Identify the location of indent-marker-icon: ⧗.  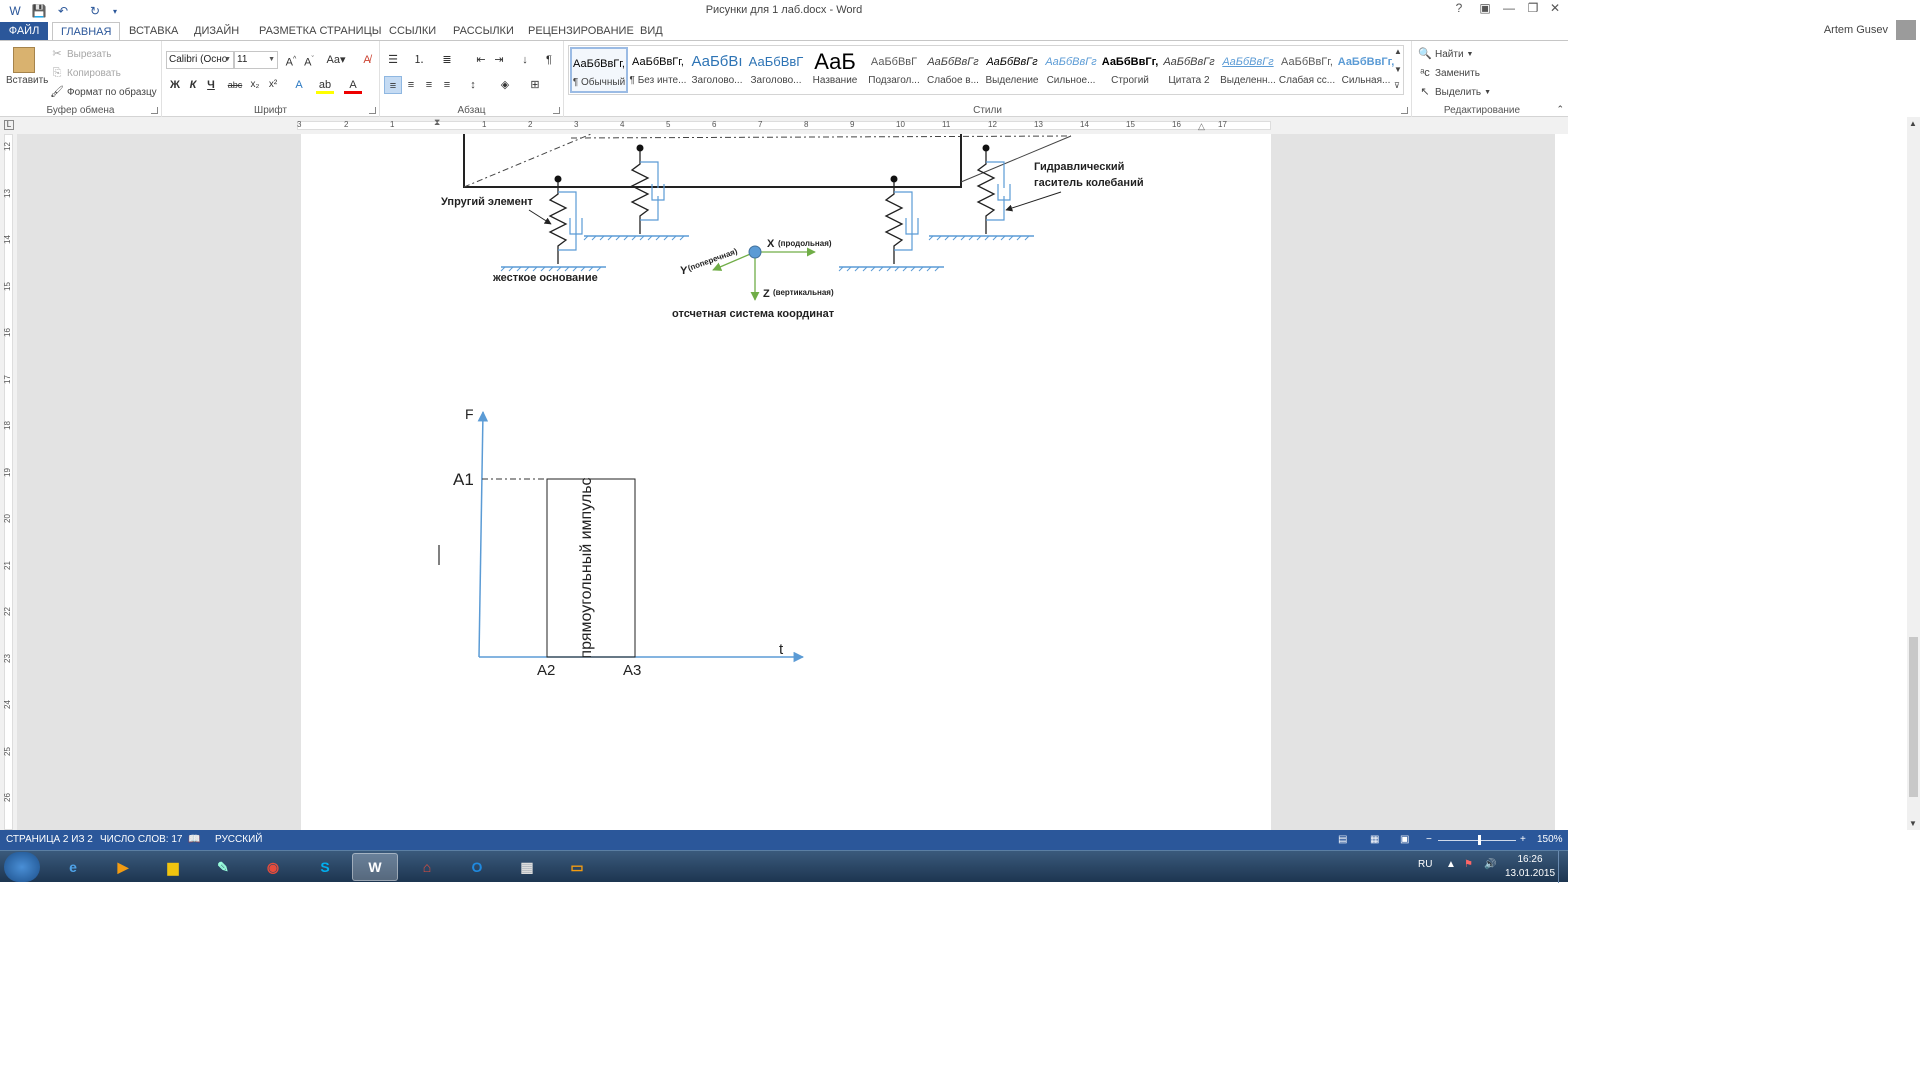
(437, 122).